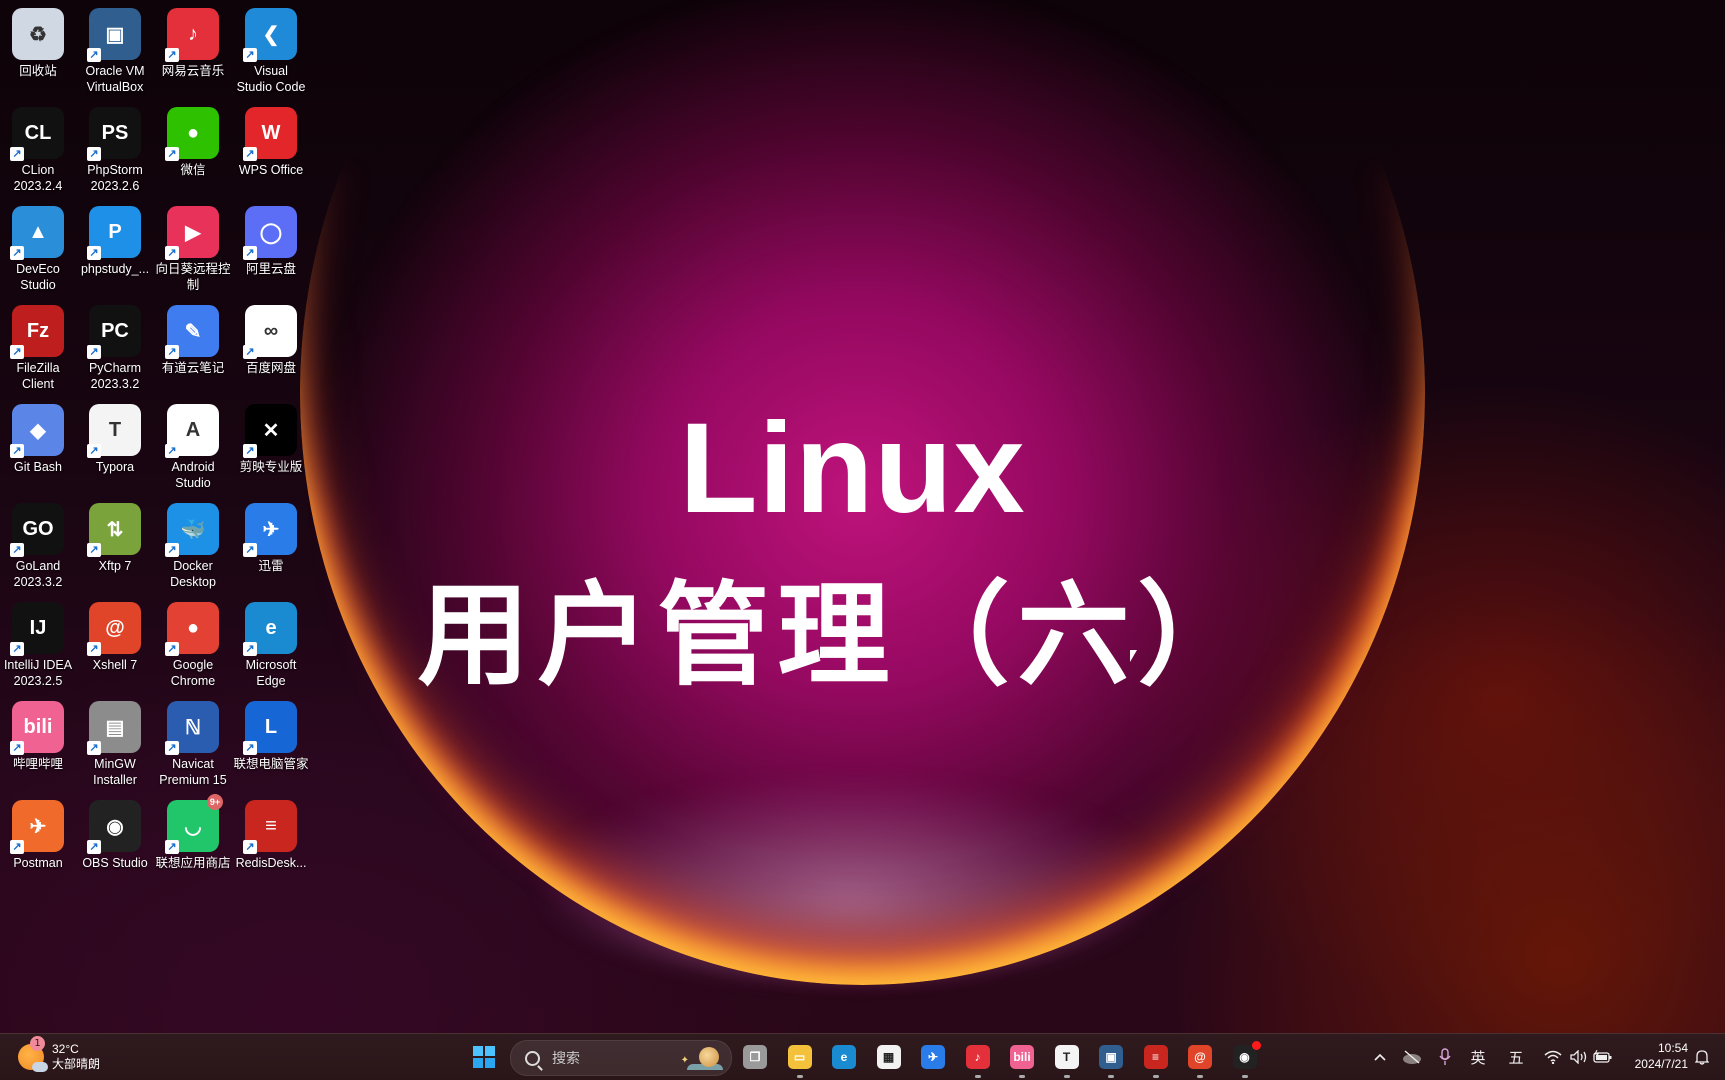 The height and width of the screenshot is (1080, 1725). What do you see at coordinates (193, 475) in the screenshot?
I see `desktop-shortcut-label: Android Studio` at bounding box center [193, 475].